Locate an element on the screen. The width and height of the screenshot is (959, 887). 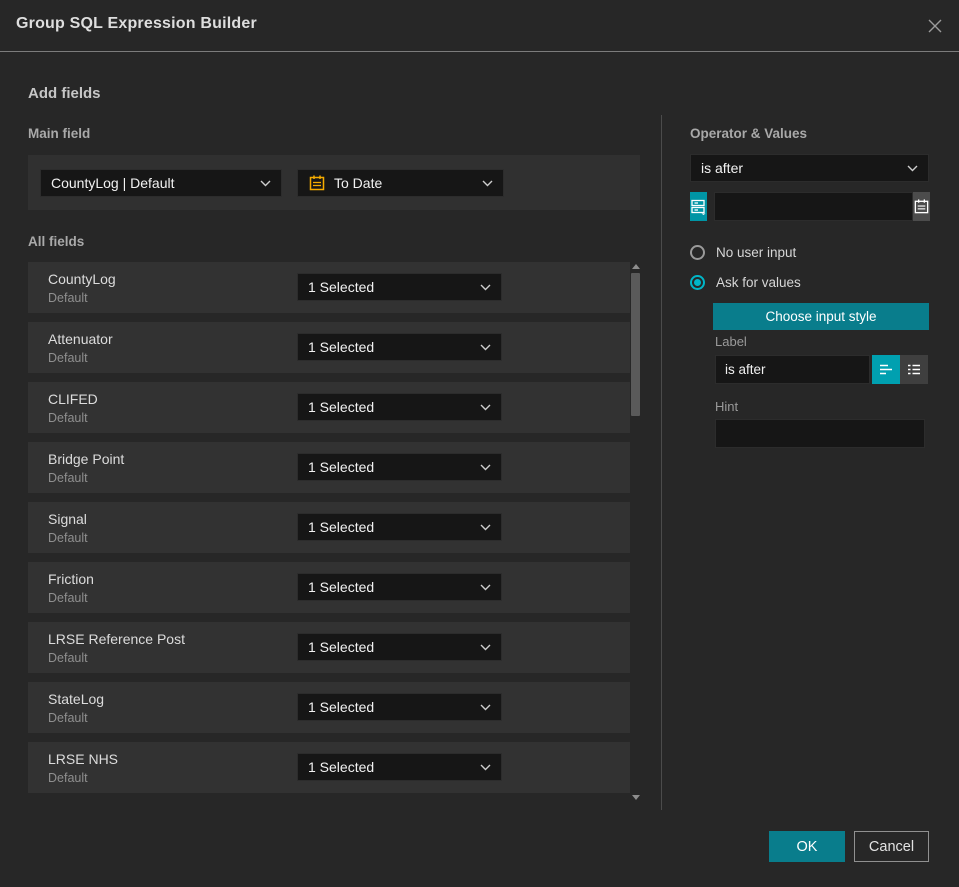
field-row: LRSE NHS Default 1 Selected is located at coordinates (329, 767).